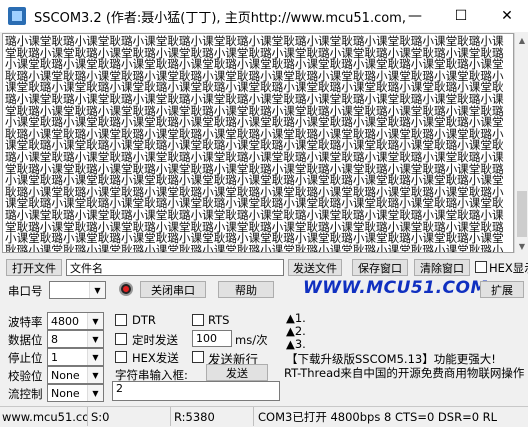  Describe the element at coordinates (44, 416) in the screenshot. I see `status-website: www.mcu51.cor` at that location.